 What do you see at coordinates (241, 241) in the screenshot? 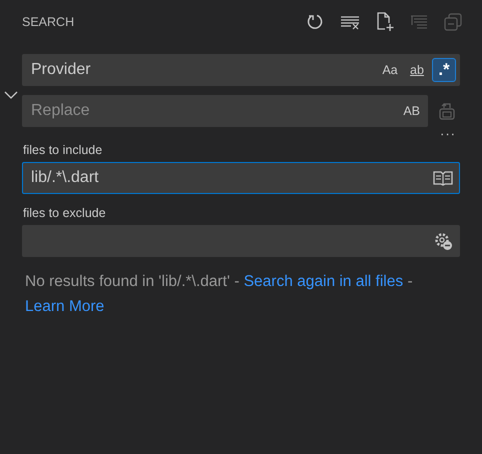
I see `exclude-field` at bounding box center [241, 241].